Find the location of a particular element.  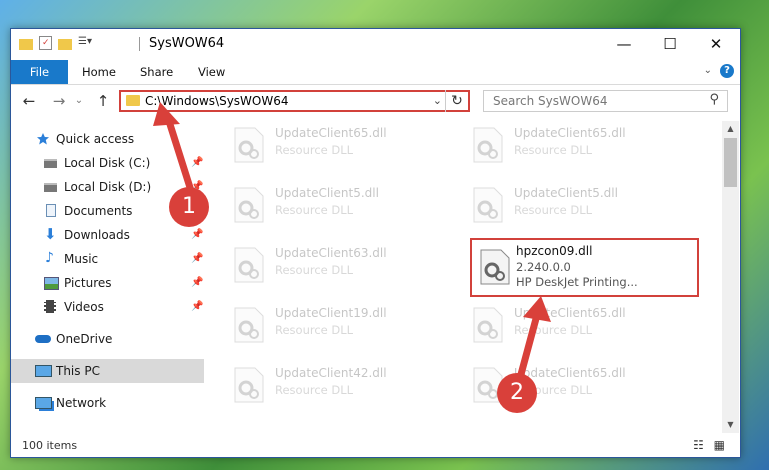

annotation-badge-1: 1 is located at coordinates (189, 207).